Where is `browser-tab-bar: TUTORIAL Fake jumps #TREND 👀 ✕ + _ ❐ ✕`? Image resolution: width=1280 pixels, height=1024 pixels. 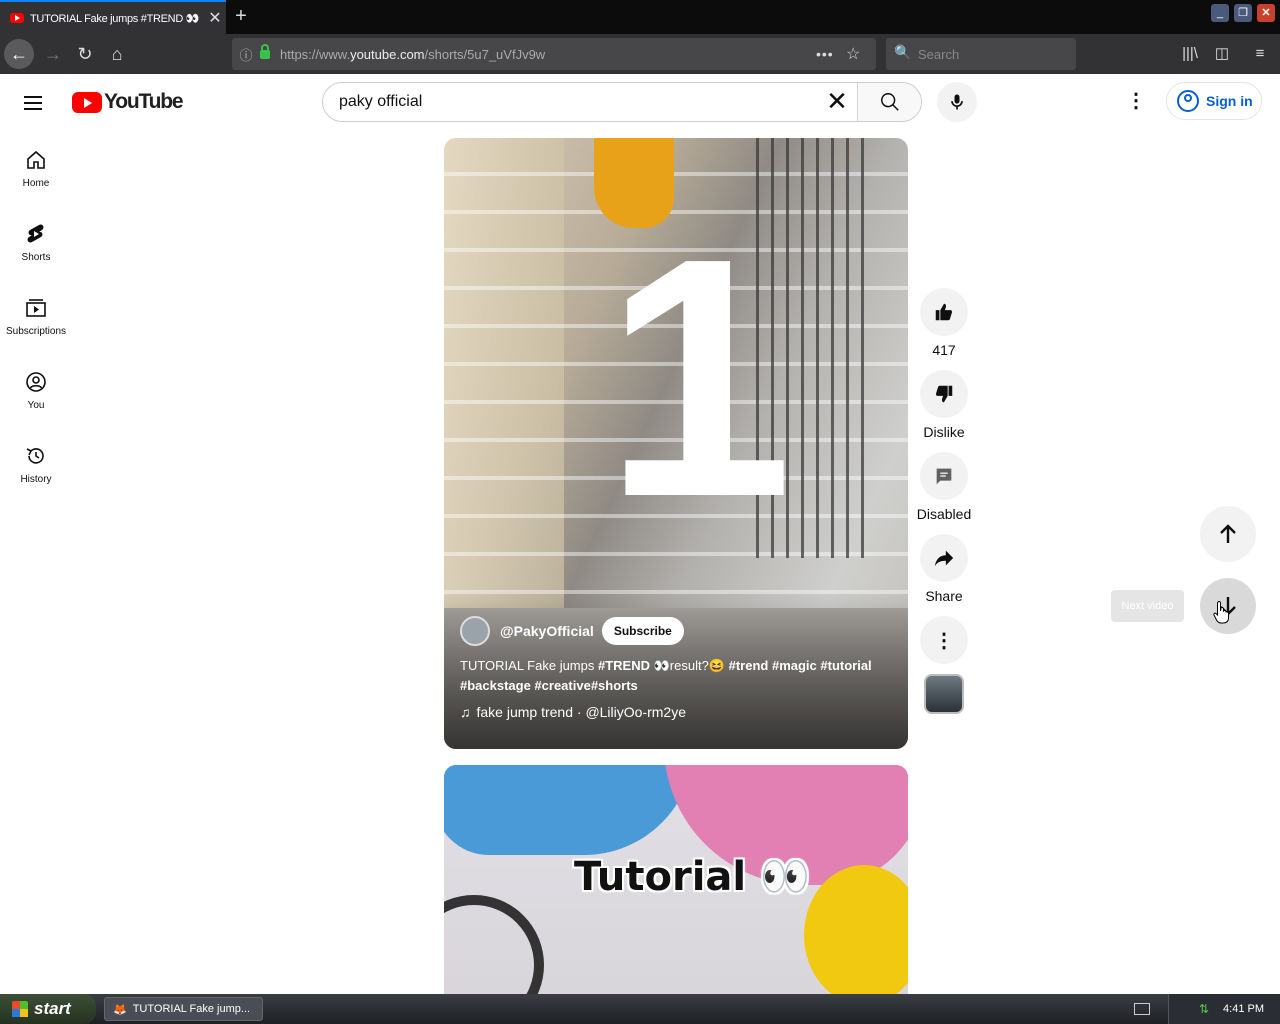
browser-tab-bar: TUTORIAL Fake jumps #TREND 👀 ✕ + _ ❐ ✕ is located at coordinates (640, 17).